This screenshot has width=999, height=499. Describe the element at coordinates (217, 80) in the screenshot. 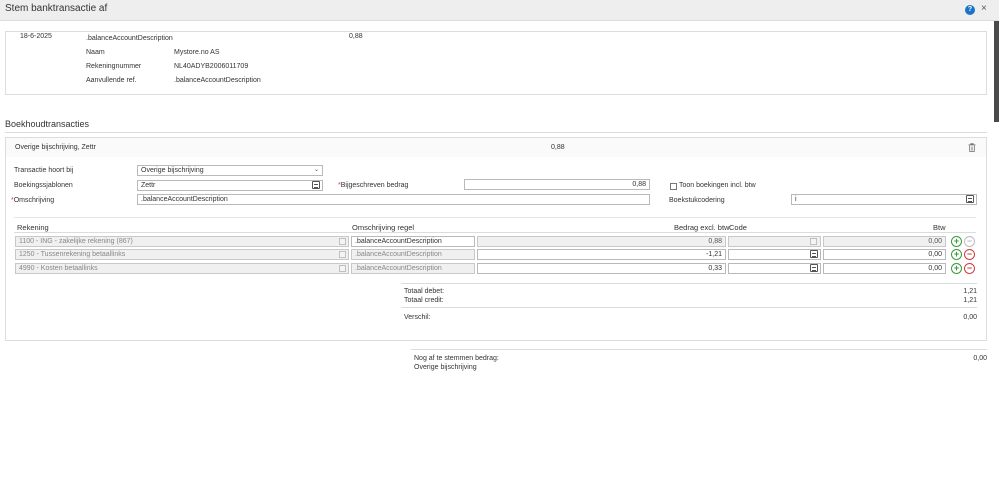

I see `detail-value-additional-ref: .balanceAccountDescription` at that location.